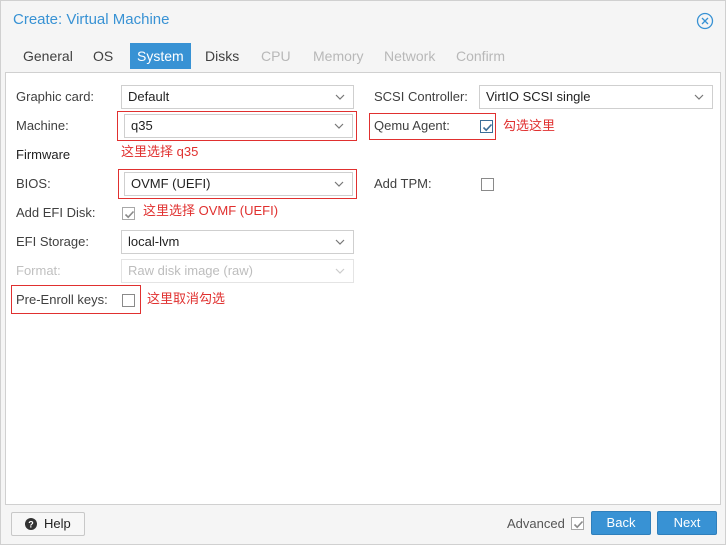 The width and height of the screenshot is (726, 545). I want to click on pre-enroll-keys-checkbox, so click(128, 300).